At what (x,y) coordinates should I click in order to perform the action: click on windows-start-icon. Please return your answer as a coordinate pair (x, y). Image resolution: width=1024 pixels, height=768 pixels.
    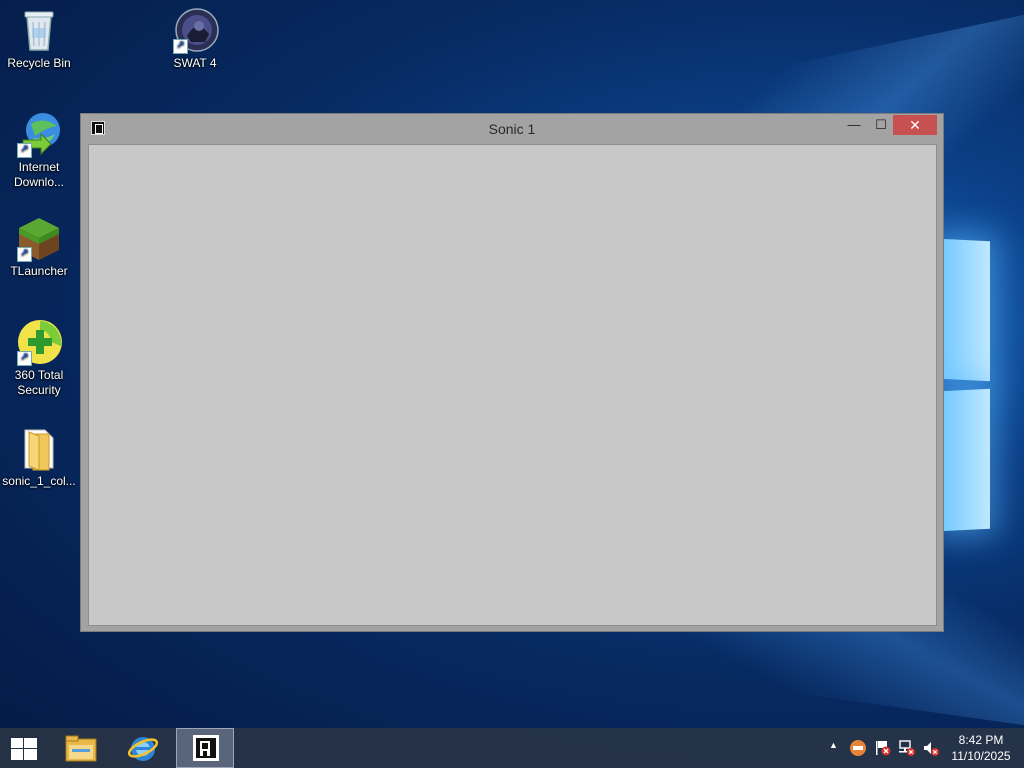
    Looking at the image, I should click on (24, 749).